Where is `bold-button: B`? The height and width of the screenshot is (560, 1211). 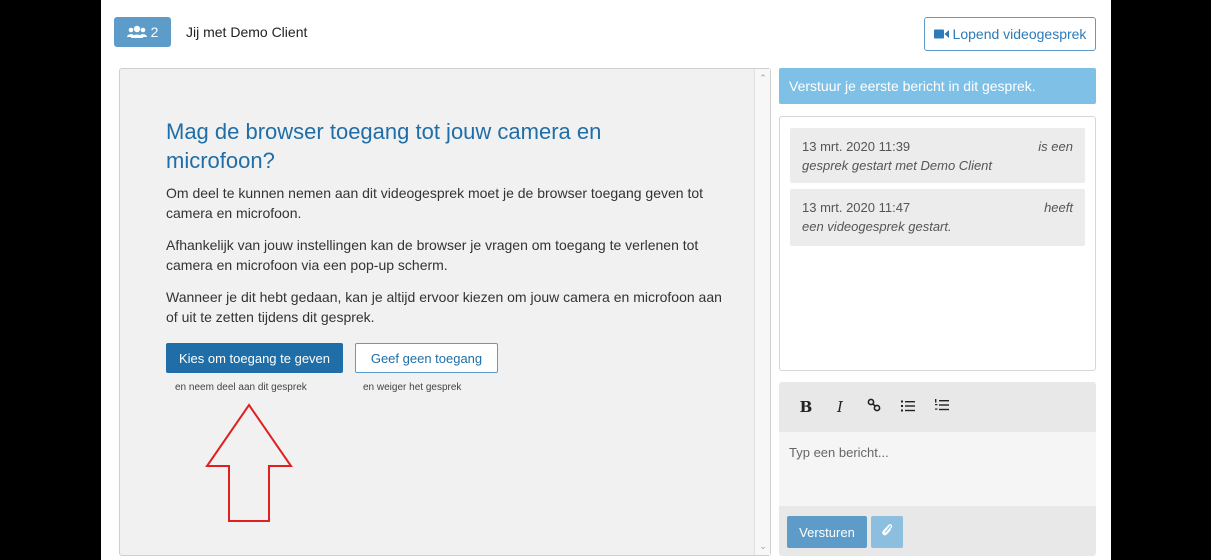
bold-button: B is located at coordinates (806, 407).